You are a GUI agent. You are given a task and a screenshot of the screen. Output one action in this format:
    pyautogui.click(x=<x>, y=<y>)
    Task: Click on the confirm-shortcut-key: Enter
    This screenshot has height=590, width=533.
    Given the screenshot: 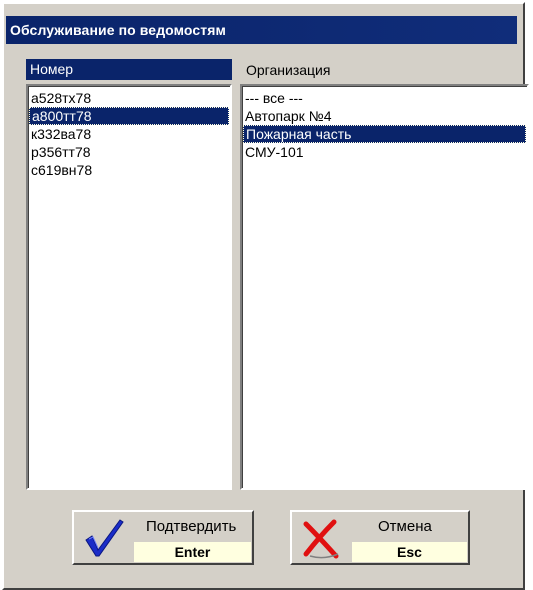 What is the action you would take?
    pyautogui.click(x=192, y=552)
    